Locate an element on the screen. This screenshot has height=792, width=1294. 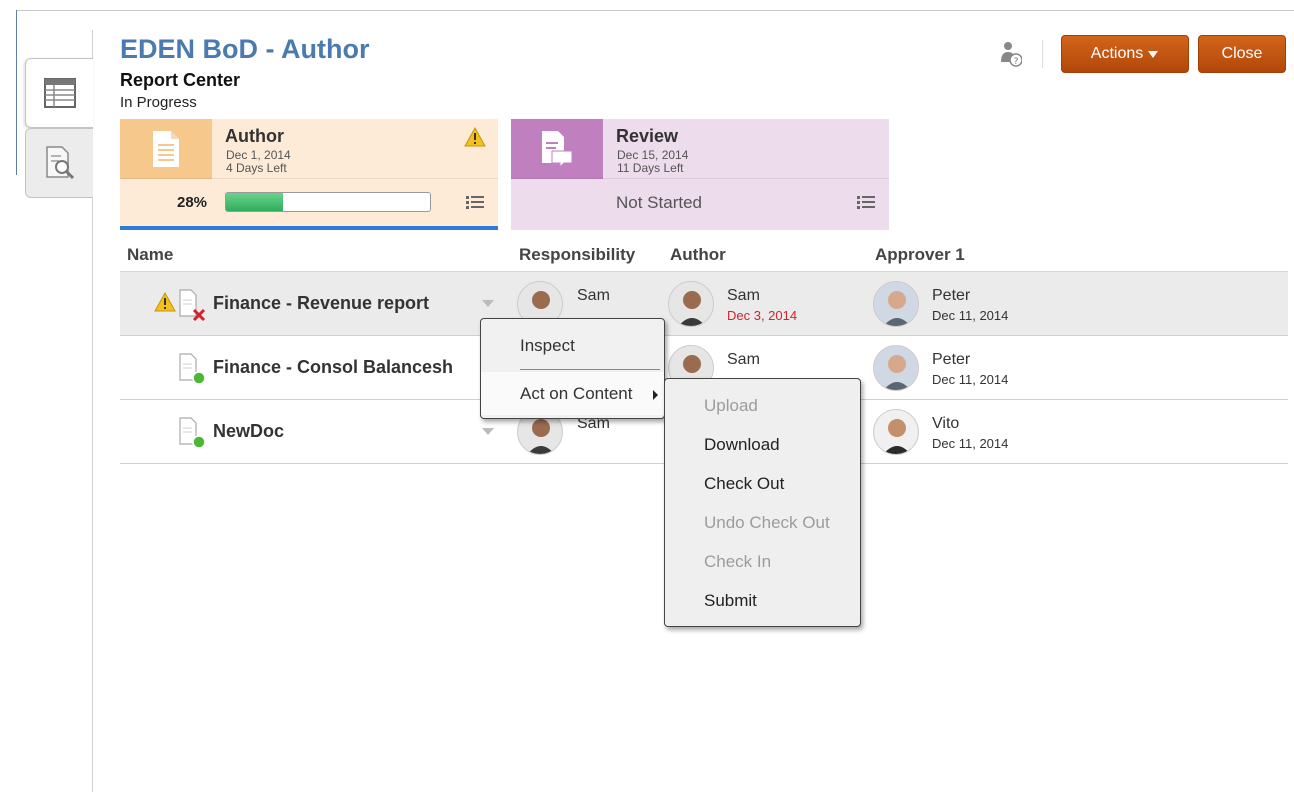
document-name: NewDoc is located at coordinates (338, 431).